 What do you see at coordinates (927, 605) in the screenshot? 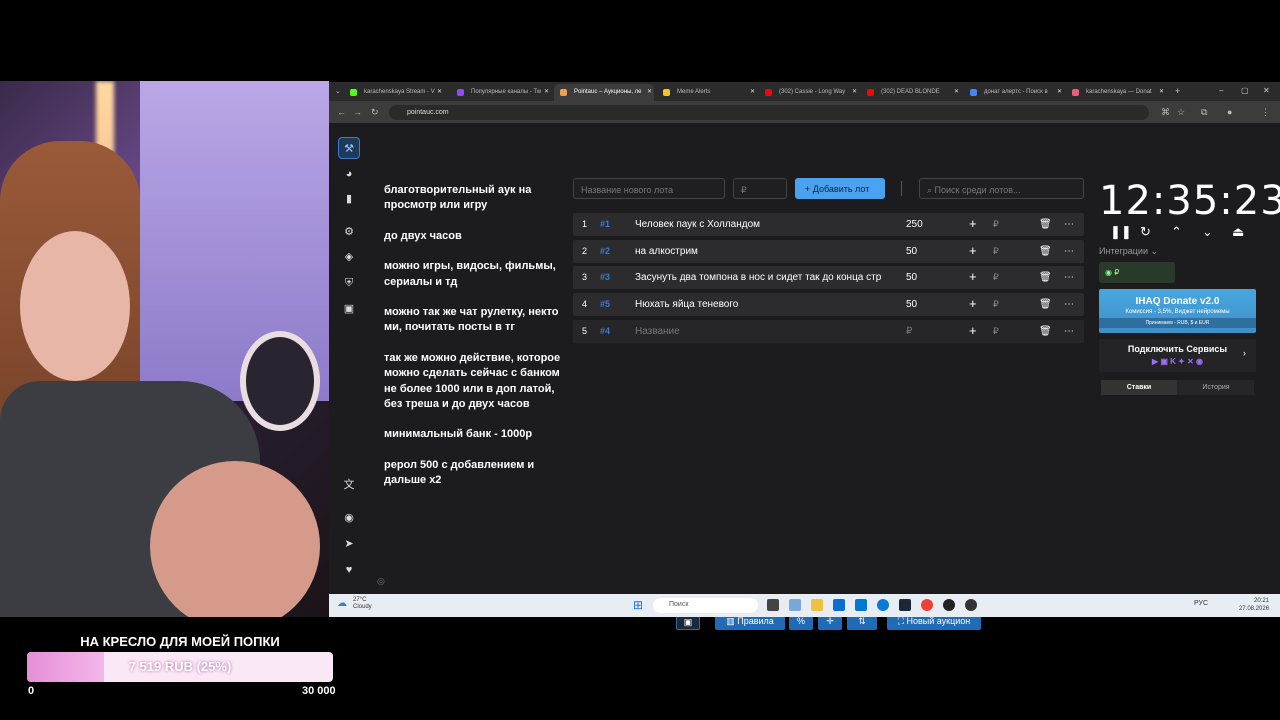
I see `chrome-icon` at bounding box center [927, 605].